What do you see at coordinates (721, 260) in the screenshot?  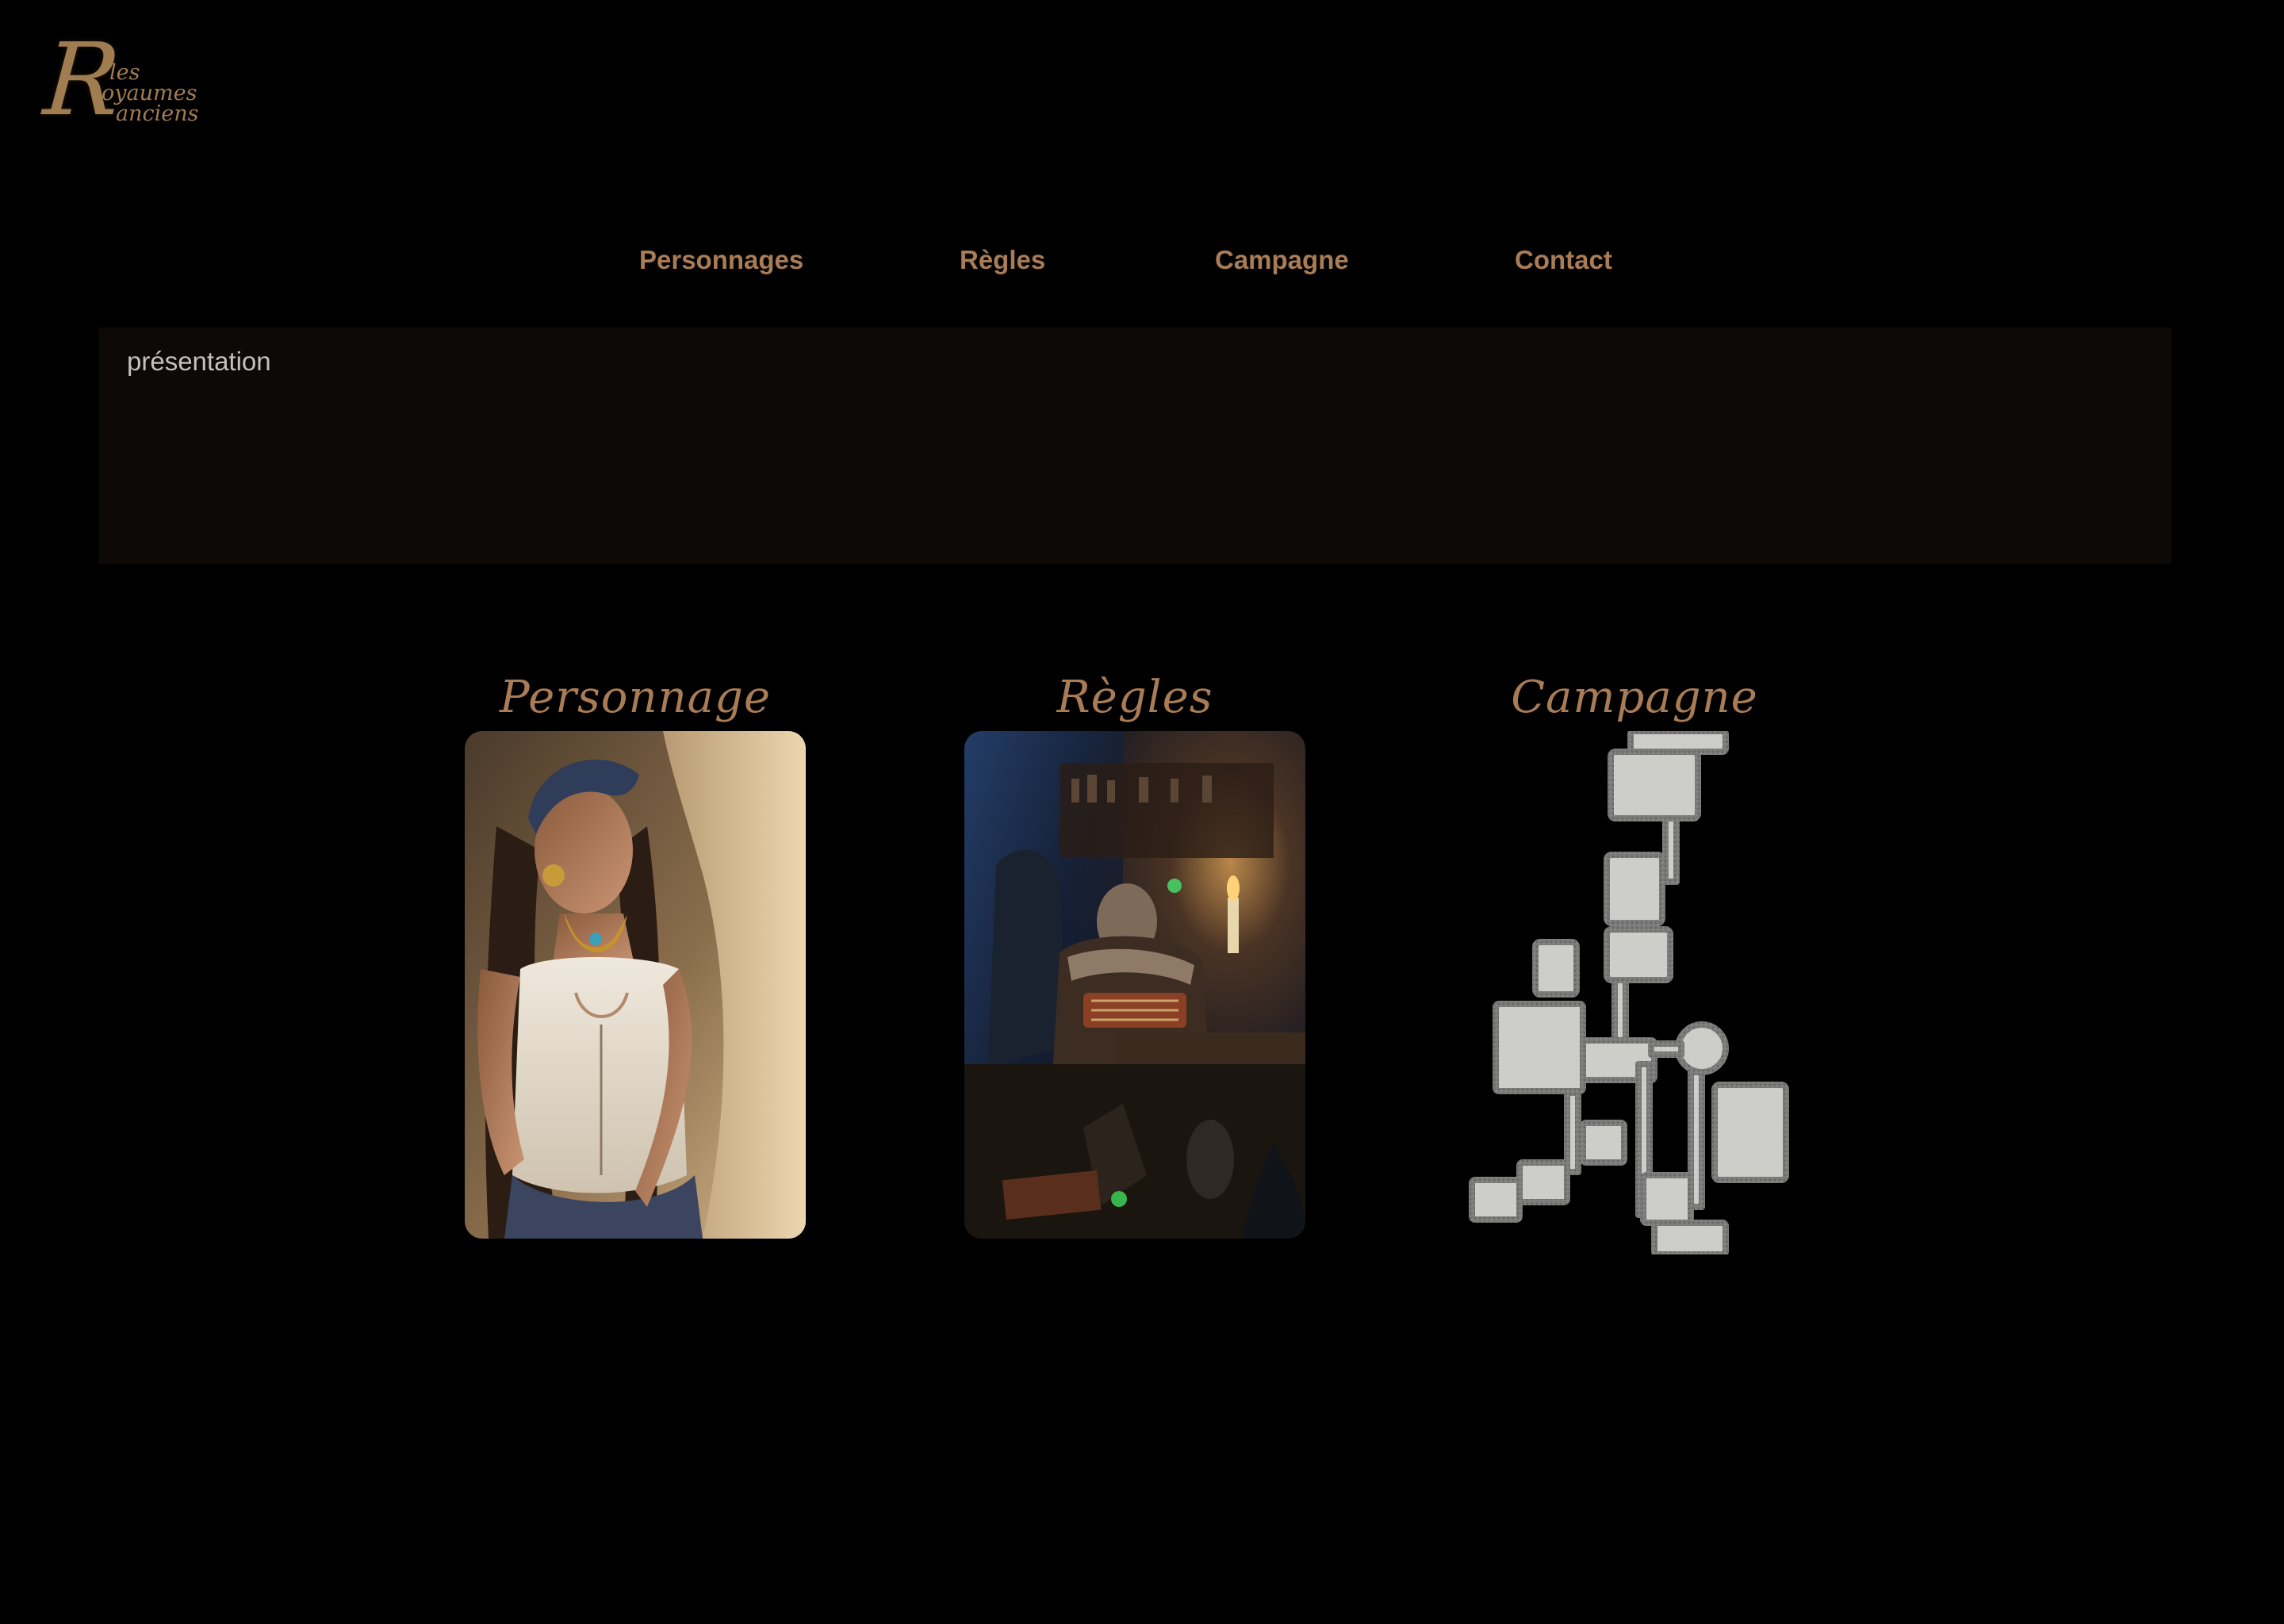 I see `nav-link-personnages: Personnages` at bounding box center [721, 260].